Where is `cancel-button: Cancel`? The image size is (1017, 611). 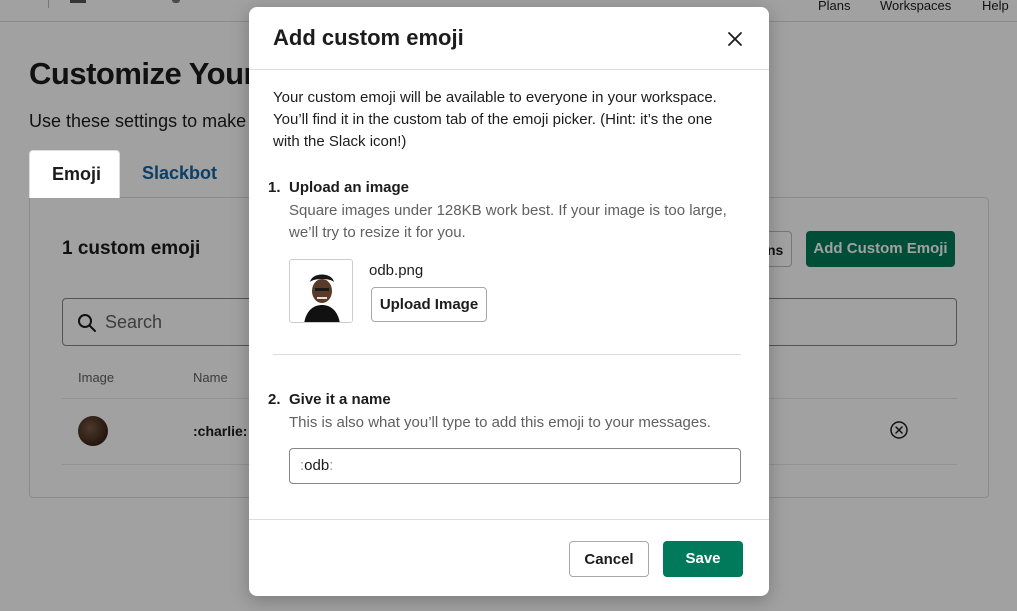
cancel-button: Cancel is located at coordinates (609, 559).